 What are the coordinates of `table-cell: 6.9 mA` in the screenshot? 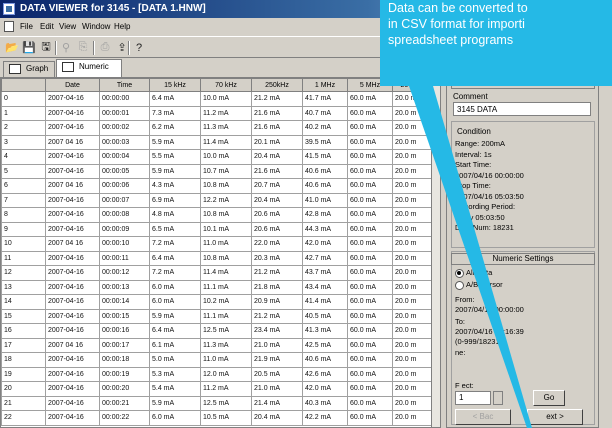 It's located at (175, 200).